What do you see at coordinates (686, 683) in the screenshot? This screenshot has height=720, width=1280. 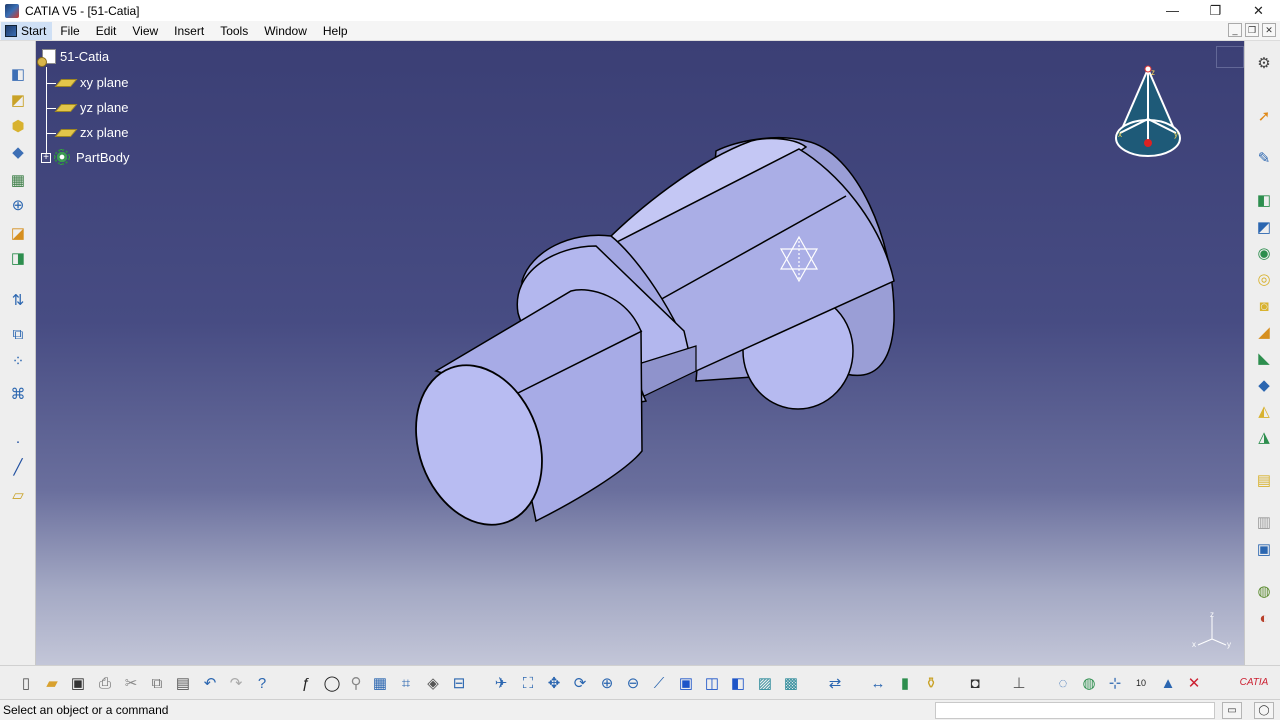 I see `iso-view-icon: ▣` at bounding box center [686, 683].